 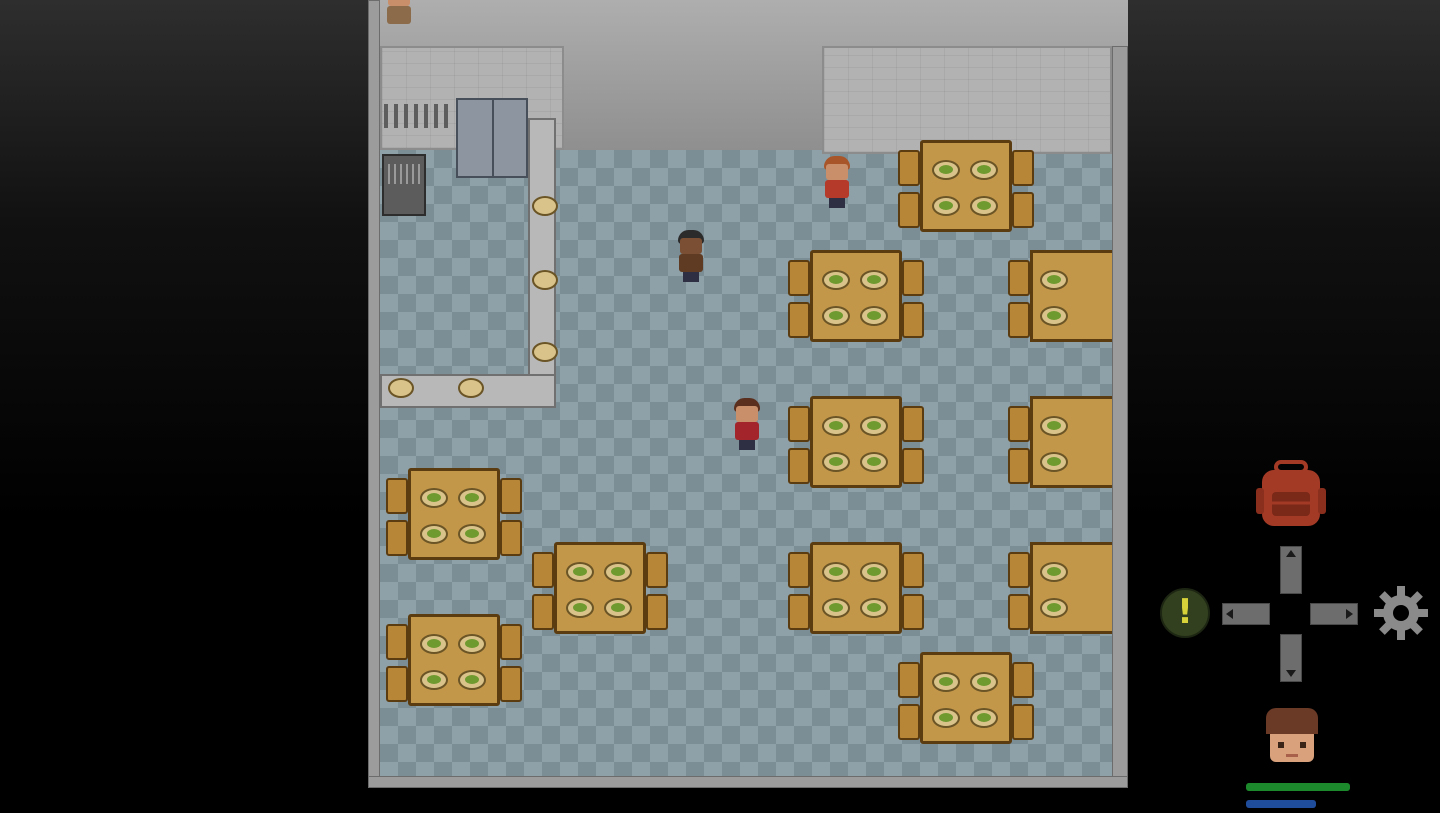 What do you see at coordinates (404, 185) in the screenshot?
I see `stove` at bounding box center [404, 185].